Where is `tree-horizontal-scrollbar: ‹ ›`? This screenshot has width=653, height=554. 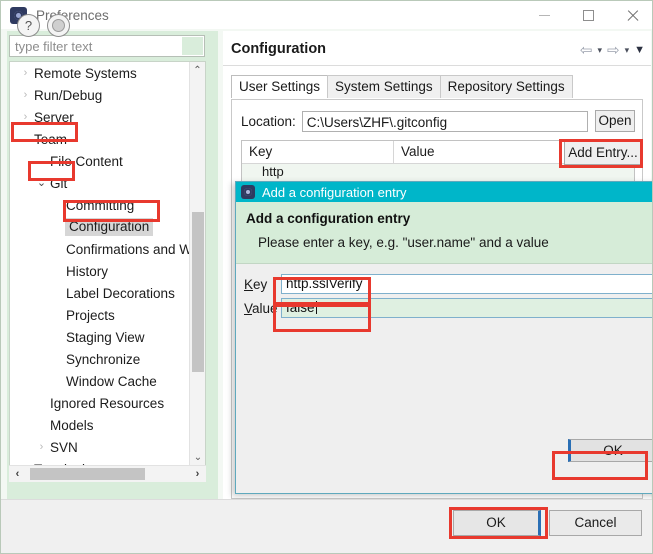
tree-horizontal-scrollbar: ‹ › is located at coordinates (107, 473).